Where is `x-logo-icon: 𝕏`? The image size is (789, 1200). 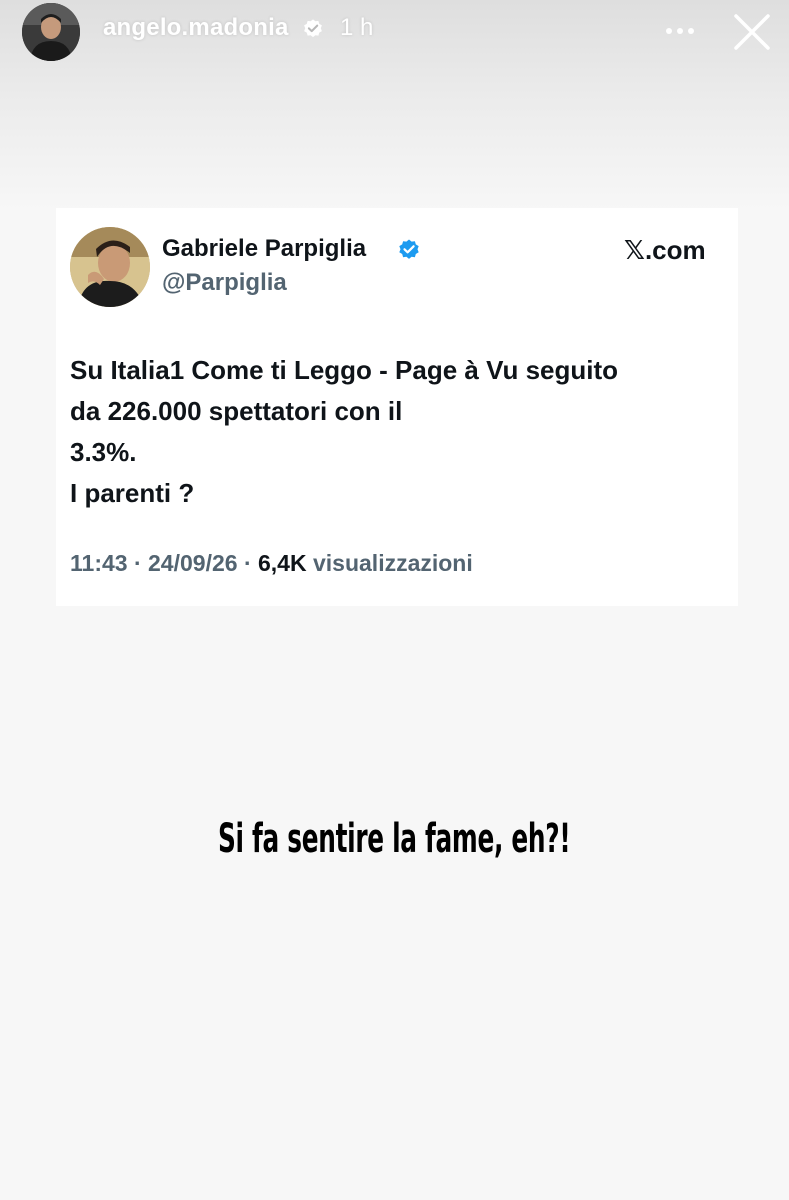
x-logo-icon: 𝕏 is located at coordinates (634, 251).